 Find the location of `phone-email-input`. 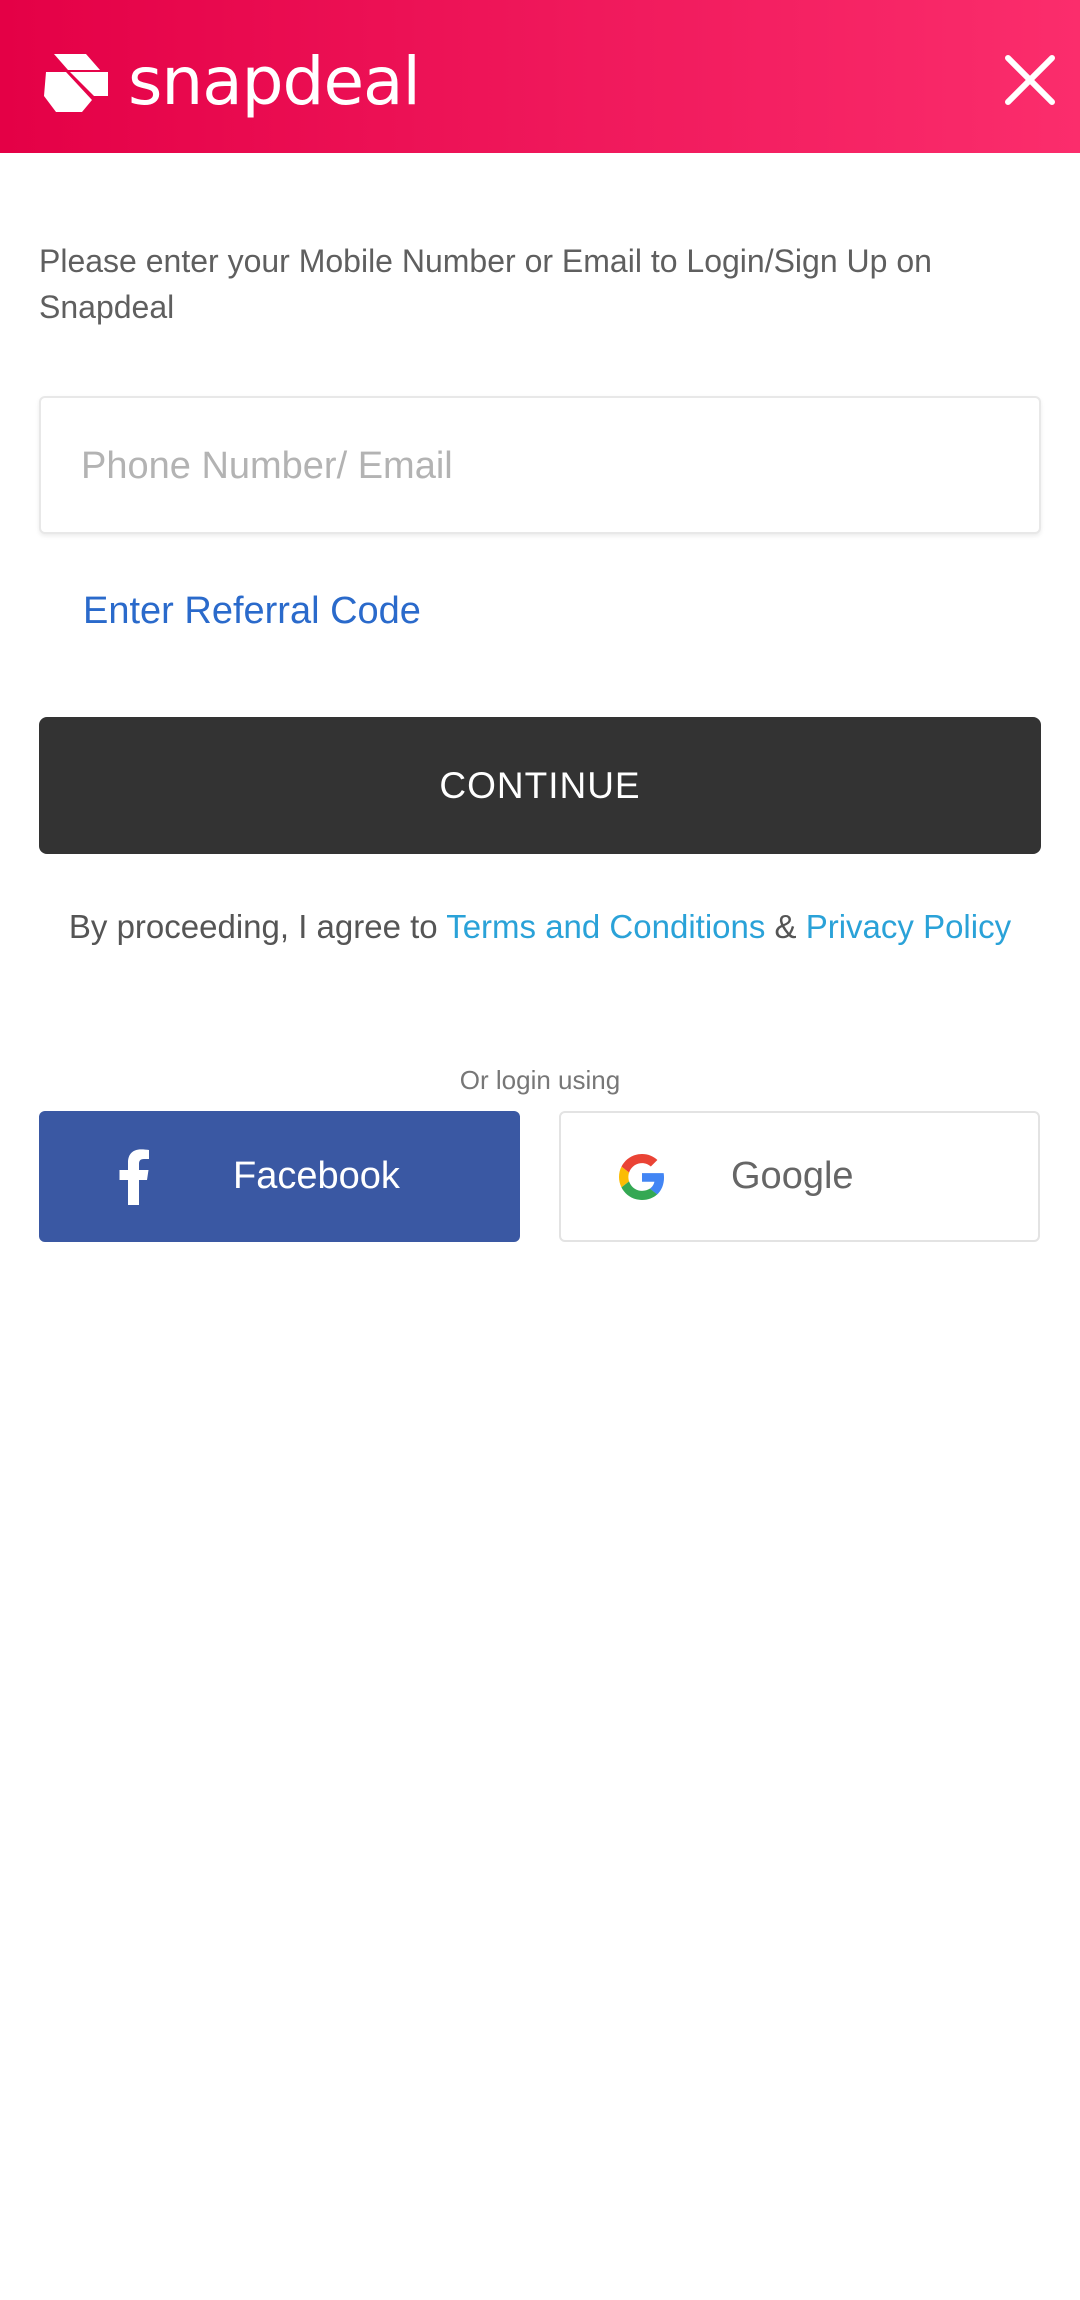

phone-email-input is located at coordinates (541, 466).